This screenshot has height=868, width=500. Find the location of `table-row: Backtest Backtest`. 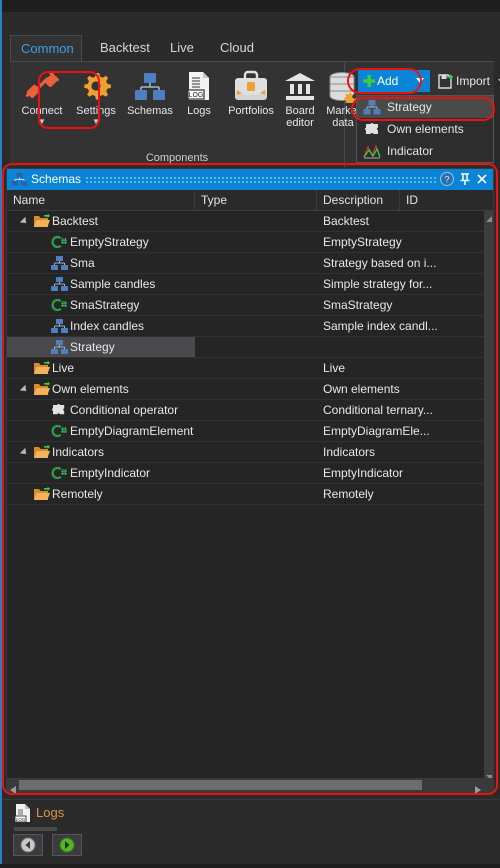

table-row: Backtest Backtest is located at coordinates (245, 221).